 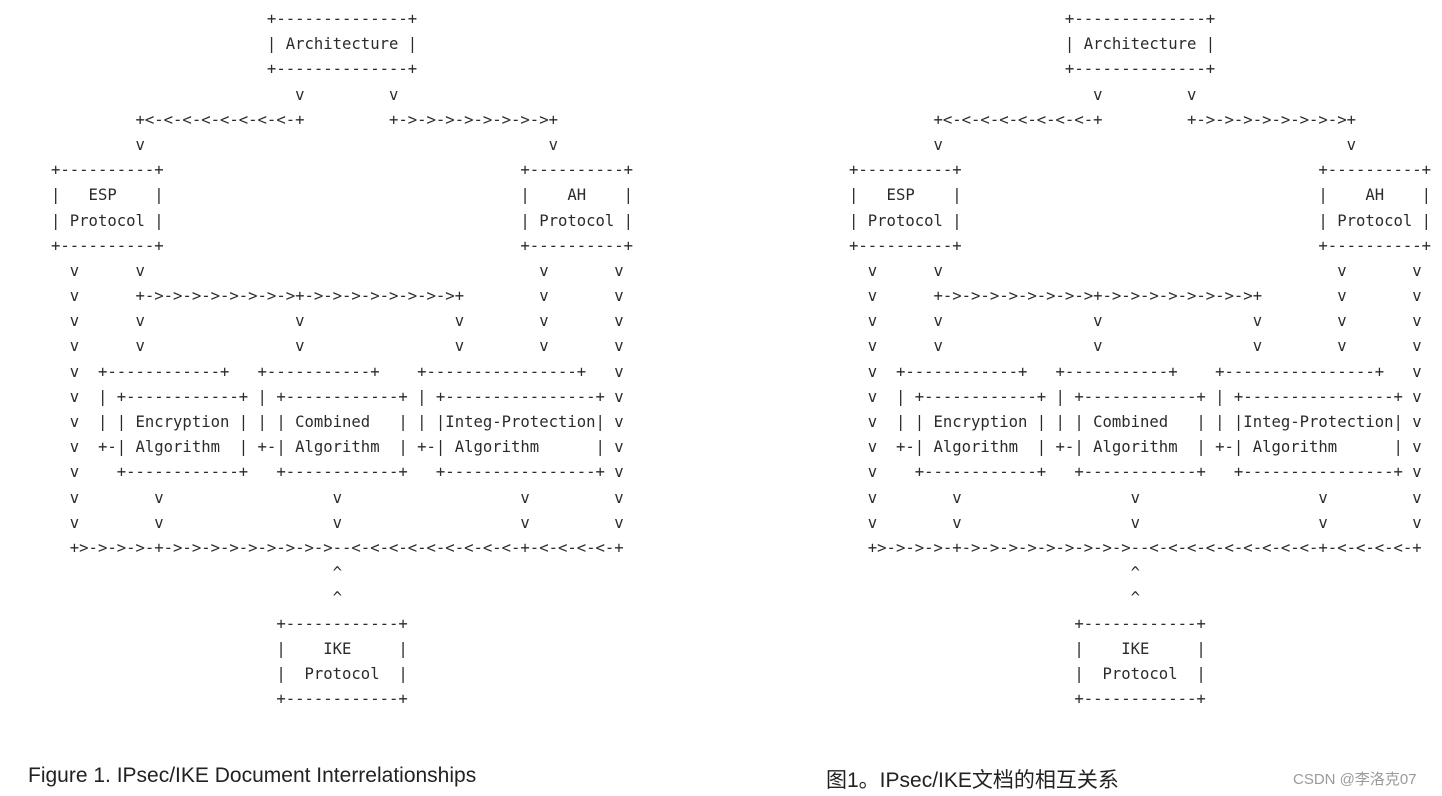 I want to click on watermark: CSDN @李洛克07, so click(x=1355, y=778).